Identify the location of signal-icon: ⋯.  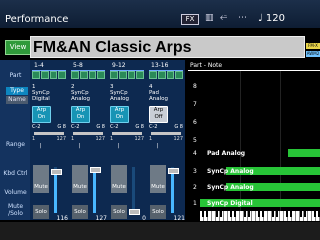
(242, 18).